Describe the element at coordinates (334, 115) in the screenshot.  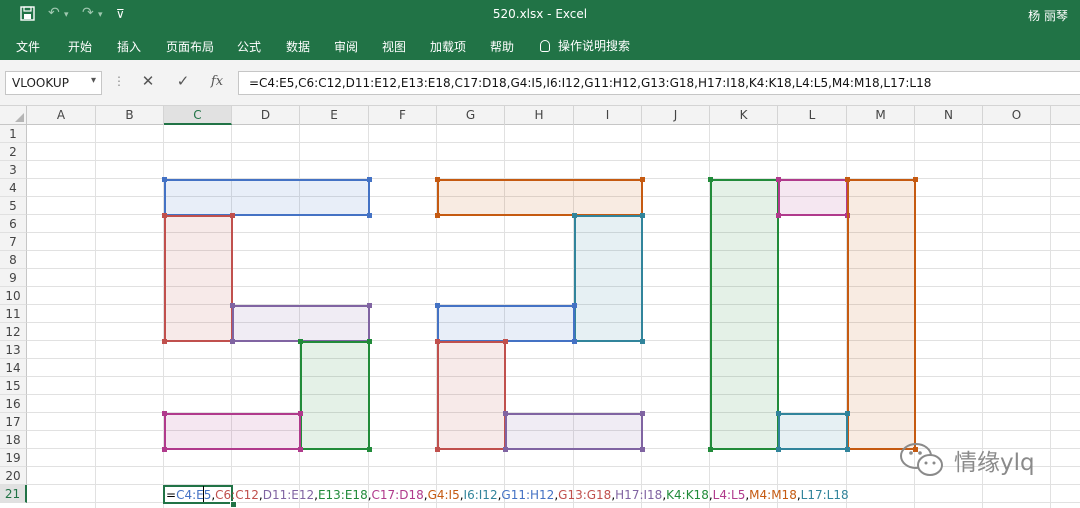
I see `column-header-e: E` at that location.